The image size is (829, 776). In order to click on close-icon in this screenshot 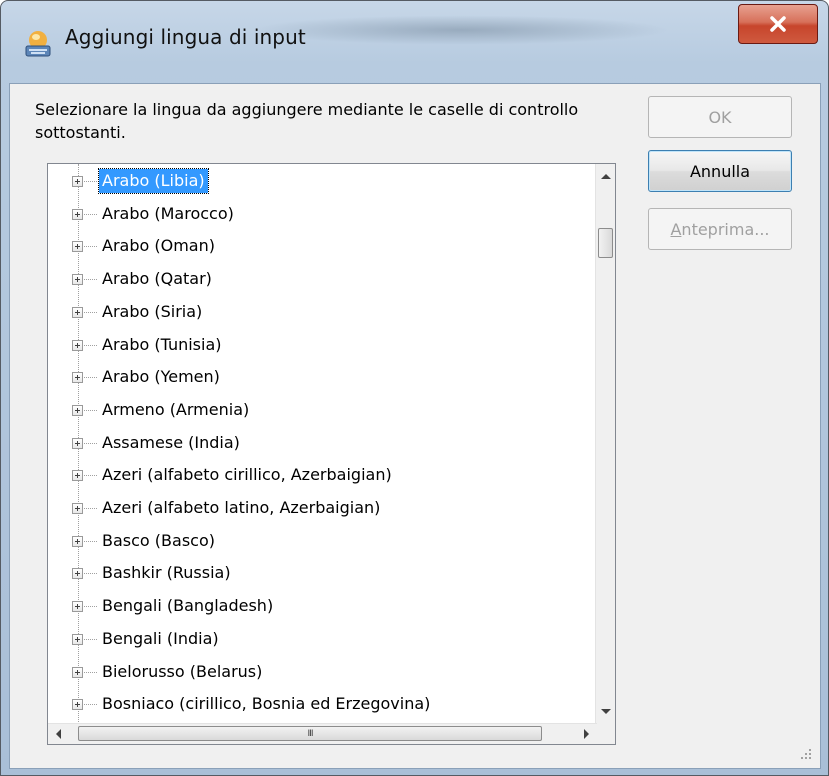, I will do `click(778, 24)`.